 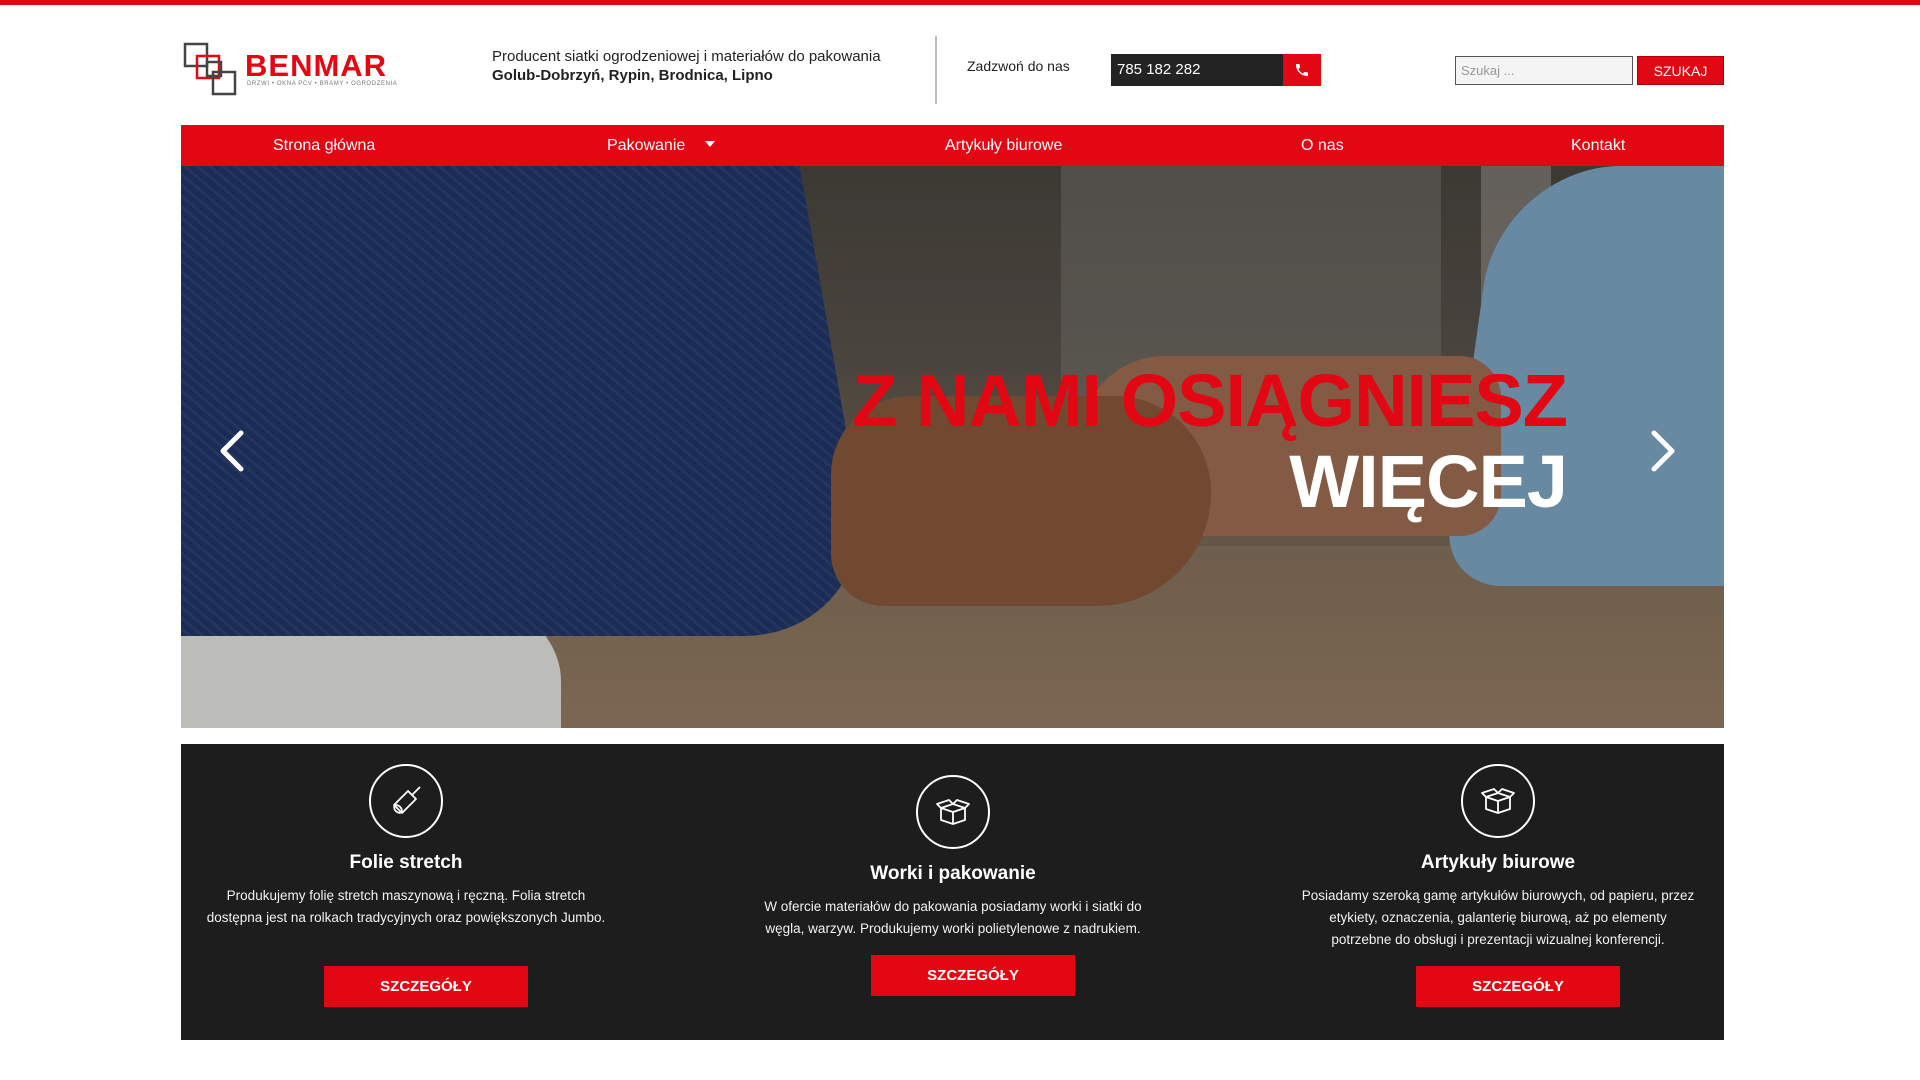 What do you see at coordinates (1544, 70) in the screenshot?
I see `search-input` at bounding box center [1544, 70].